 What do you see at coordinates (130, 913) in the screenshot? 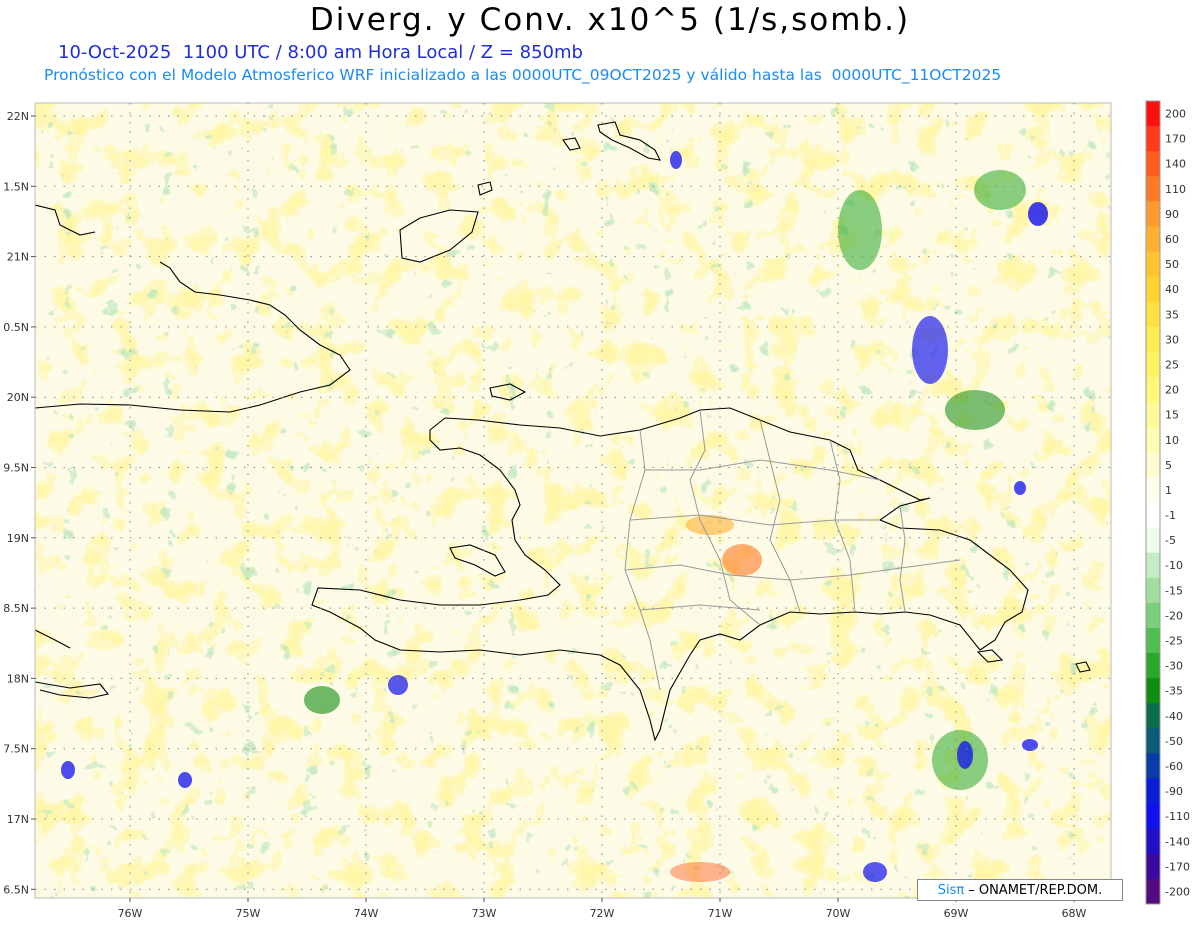
I see `lon-label: 76W` at bounding box center [130, 913].